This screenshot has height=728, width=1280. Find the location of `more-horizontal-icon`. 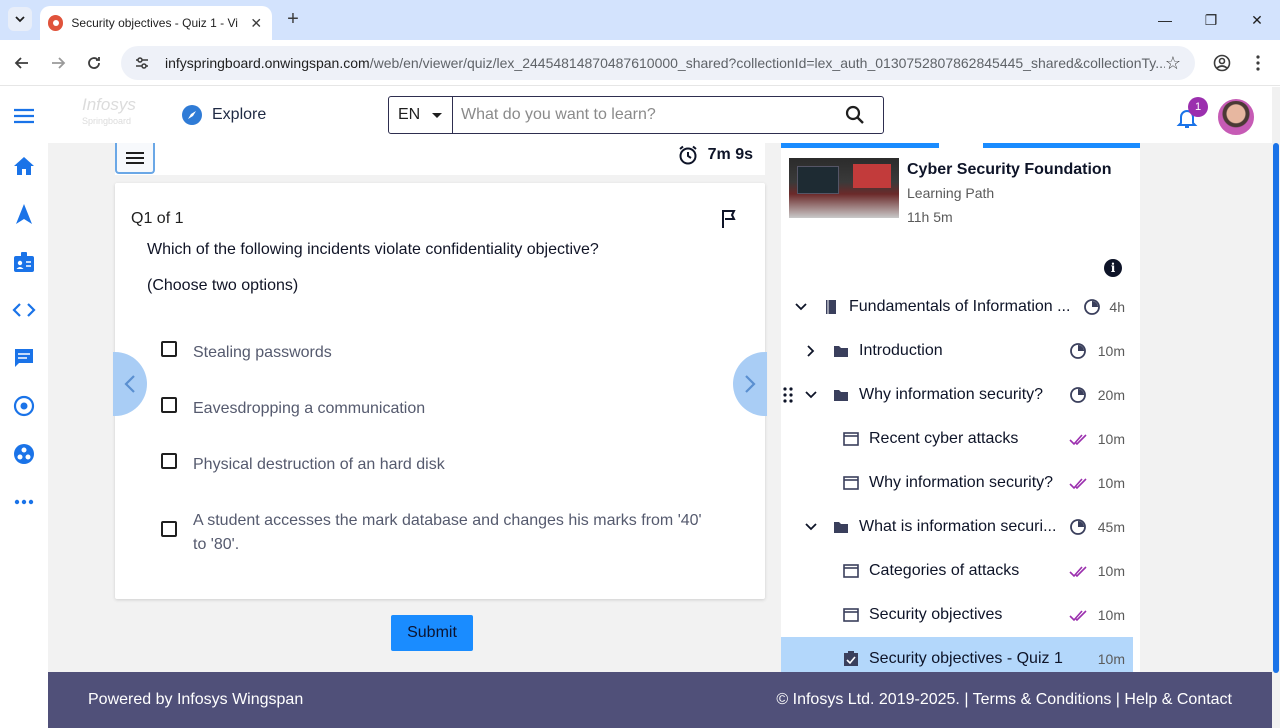

more-horizontal-icon is located at coordinates (24, 502).